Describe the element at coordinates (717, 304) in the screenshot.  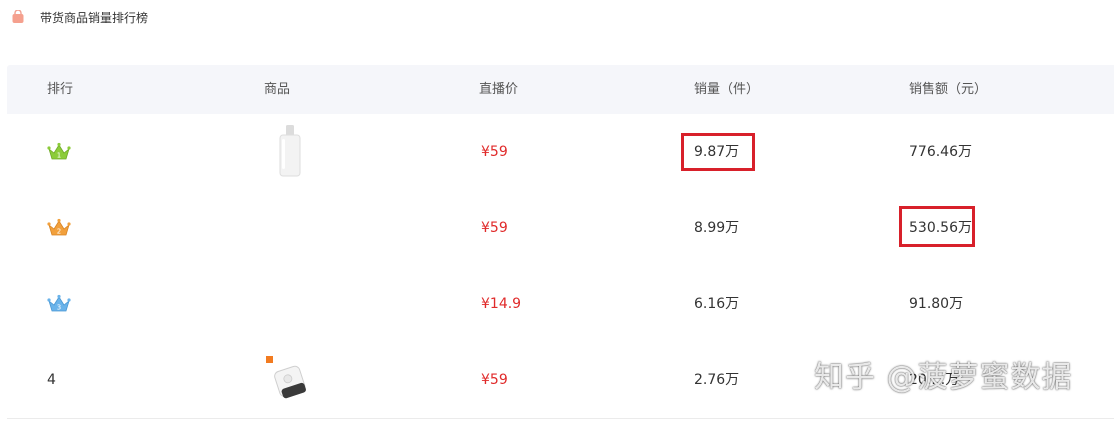
I see `sales-volume: 6.16万` at that location.